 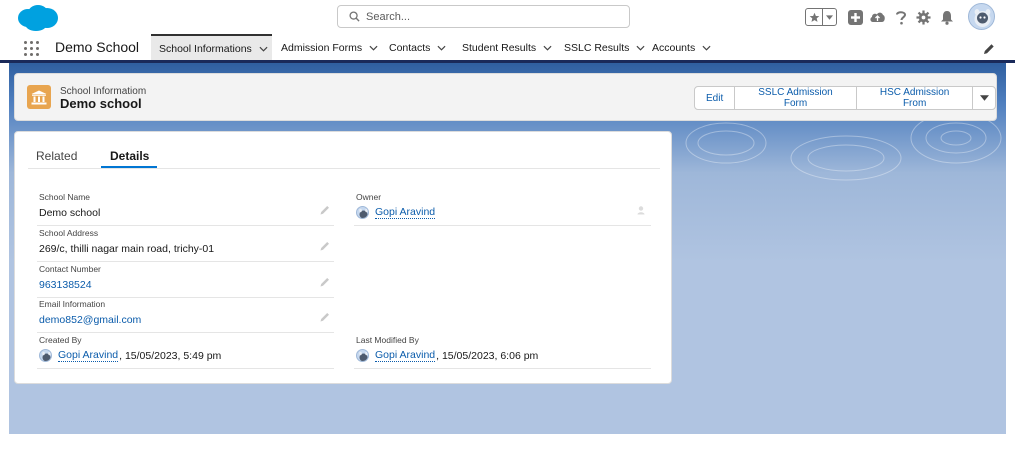 I want to click on field-value: Gopi Aravind , 15/05/2023, 6:06 pm, so click(x=447, y=355).